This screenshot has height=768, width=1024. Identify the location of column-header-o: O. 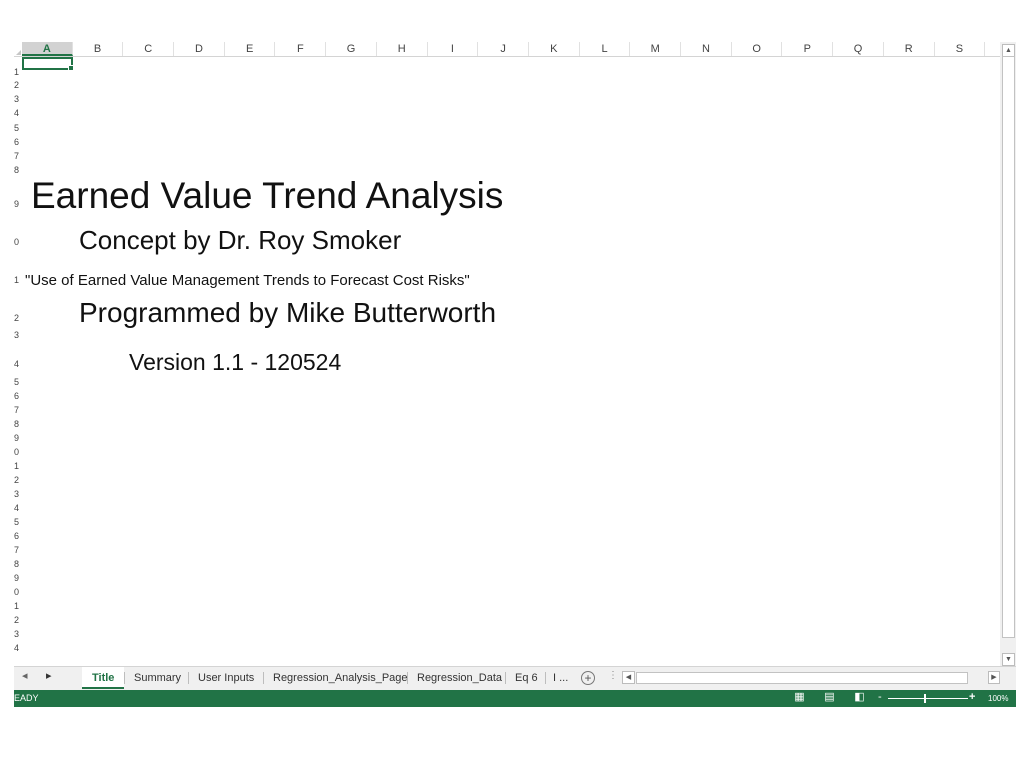
(757, 49).